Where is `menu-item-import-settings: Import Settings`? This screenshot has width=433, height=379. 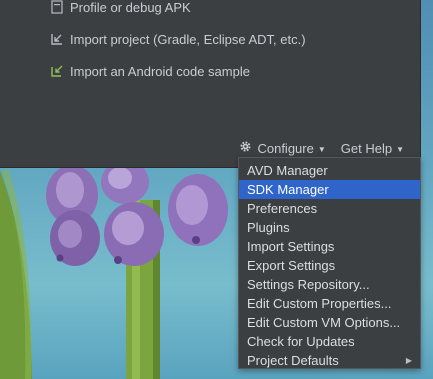 menu-item-import-settings: Import Settings is located at coordinates (329, 246).